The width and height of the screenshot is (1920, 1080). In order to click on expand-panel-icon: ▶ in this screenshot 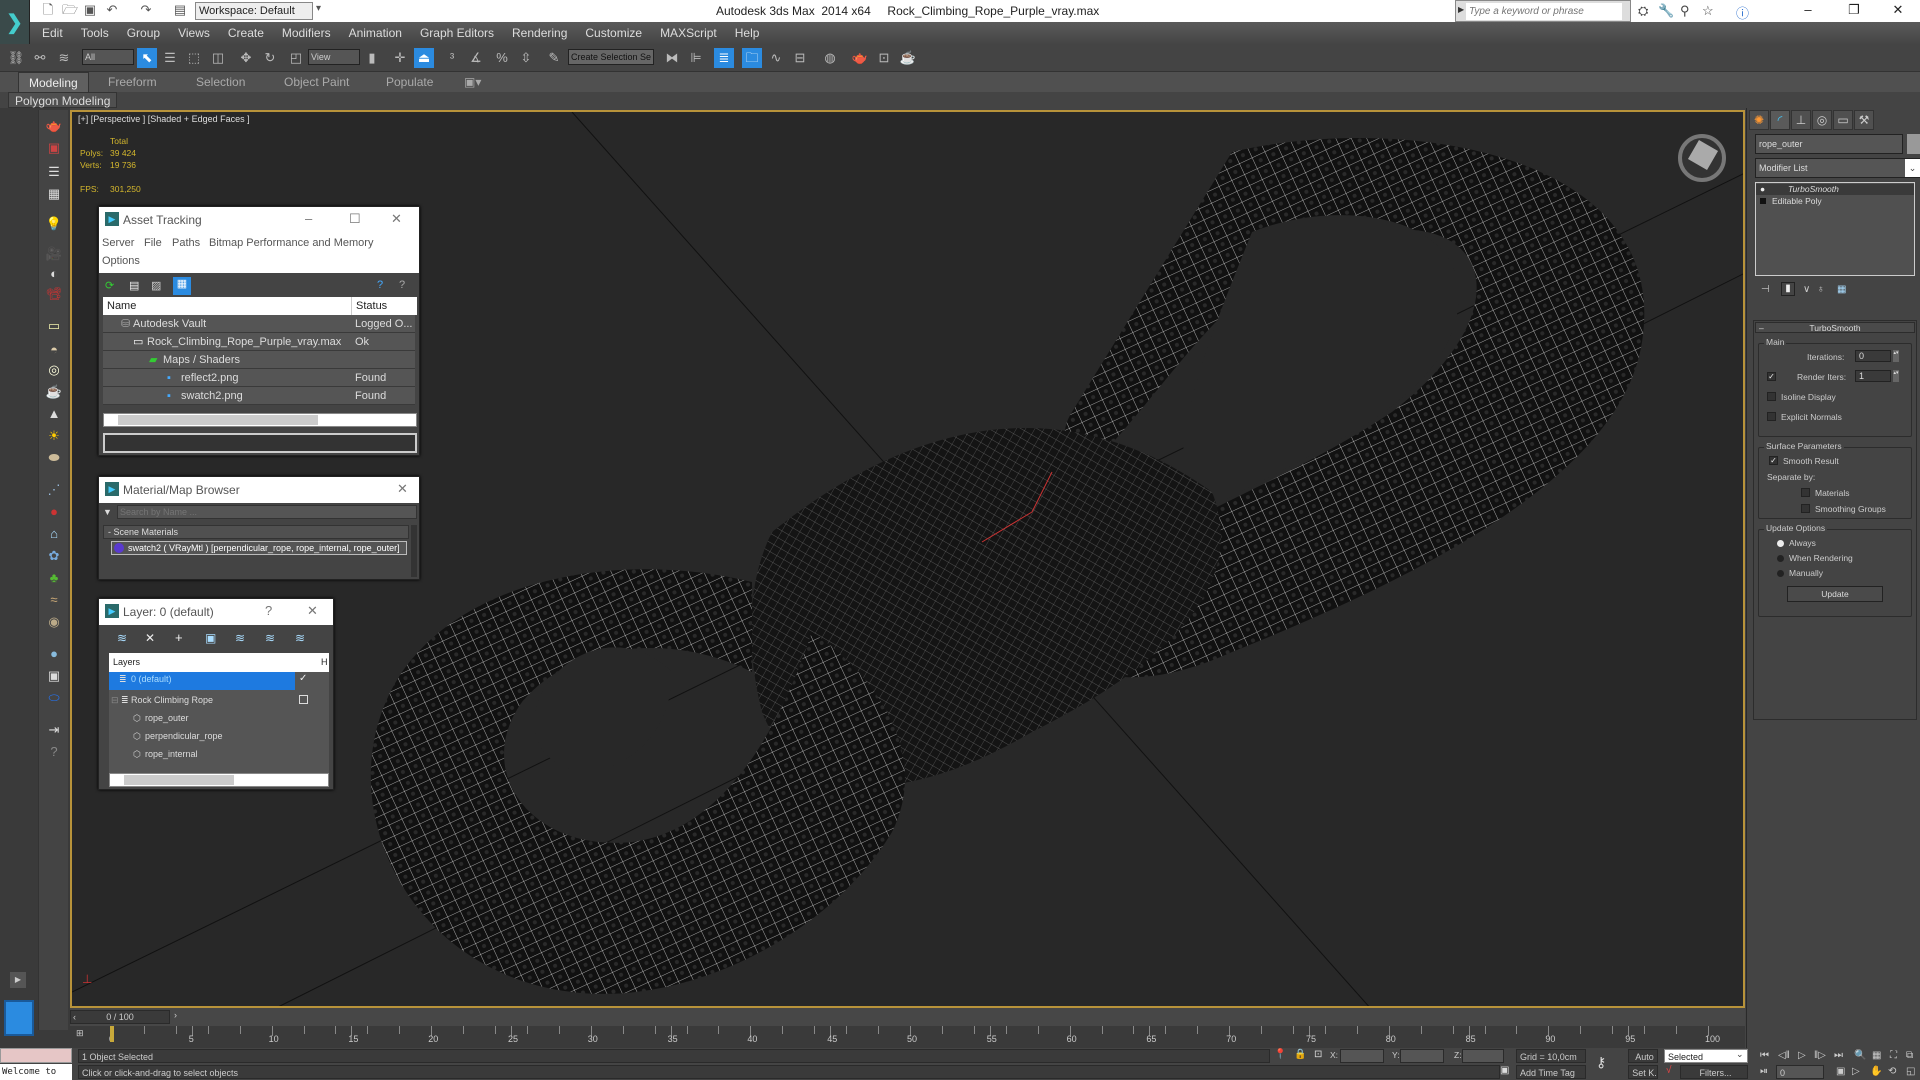, I will do `click(18, 980)`.